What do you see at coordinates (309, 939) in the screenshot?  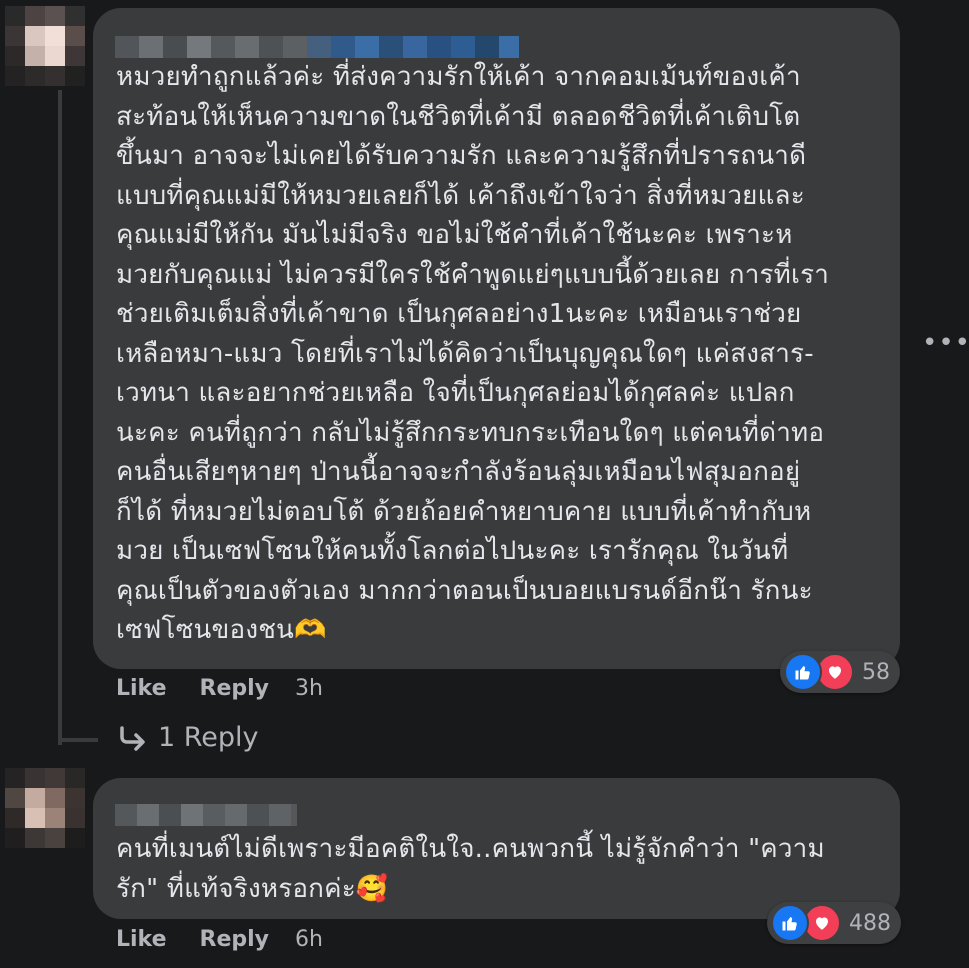 I see `comment-timestamp: 6h` at bounding box center [309, 939].